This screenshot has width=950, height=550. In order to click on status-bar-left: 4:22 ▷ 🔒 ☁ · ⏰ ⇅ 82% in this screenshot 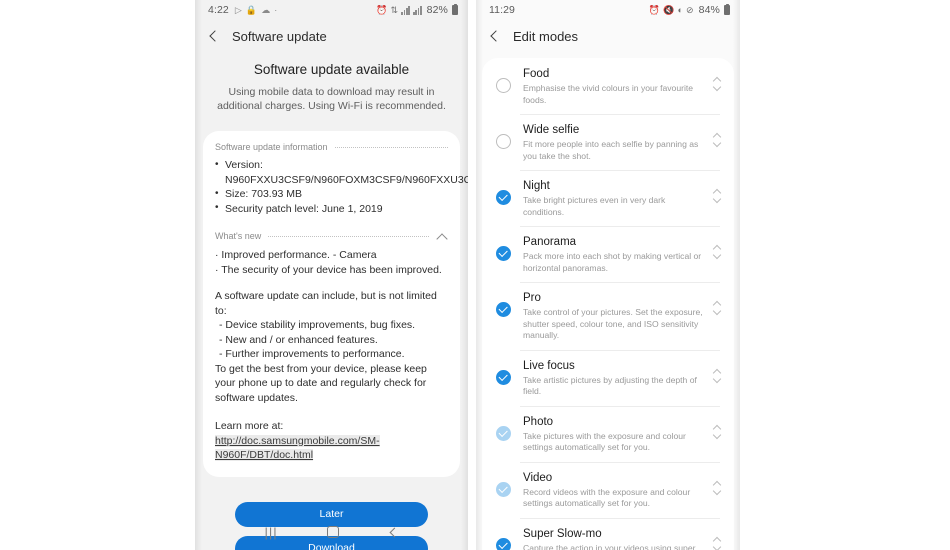, I will do `click(331, 10)`.